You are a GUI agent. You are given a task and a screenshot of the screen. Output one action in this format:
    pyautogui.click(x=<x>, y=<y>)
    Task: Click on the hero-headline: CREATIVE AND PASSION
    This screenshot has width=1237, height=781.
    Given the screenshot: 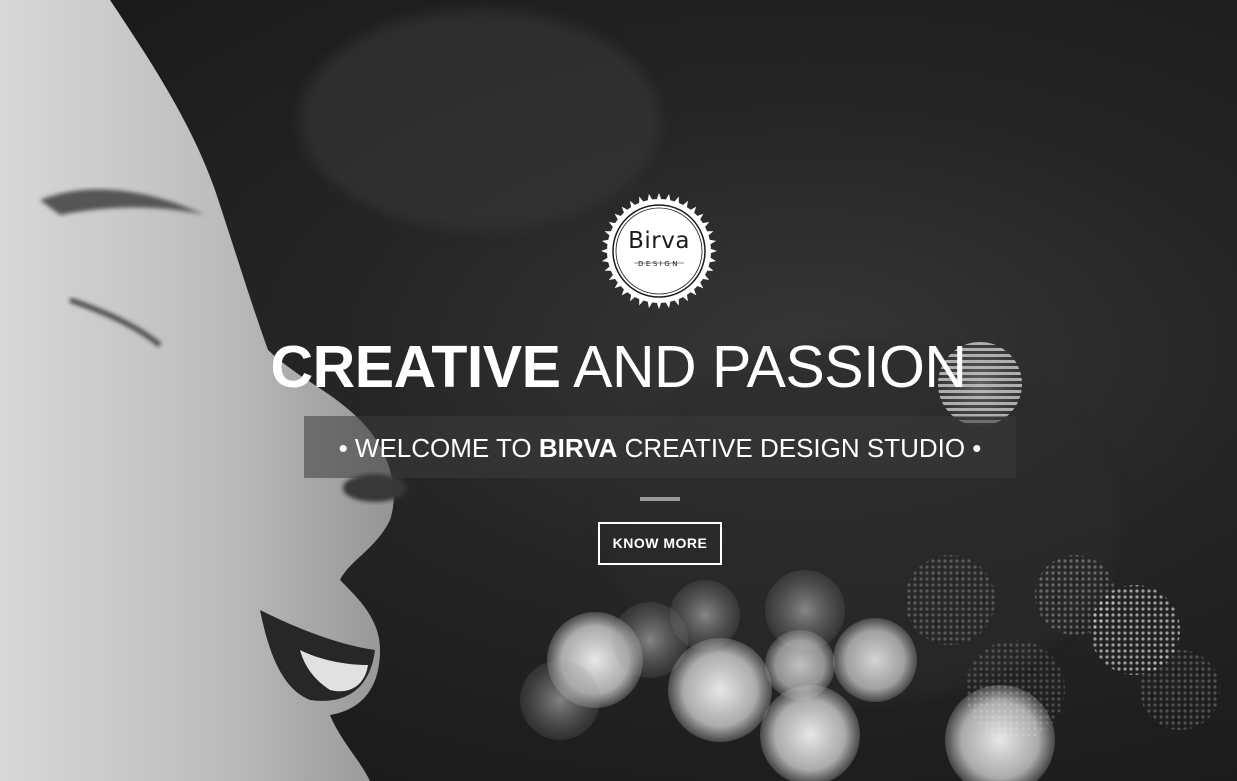 What is the action you would take?
    pyautogui.click(x=618, y=367)
    